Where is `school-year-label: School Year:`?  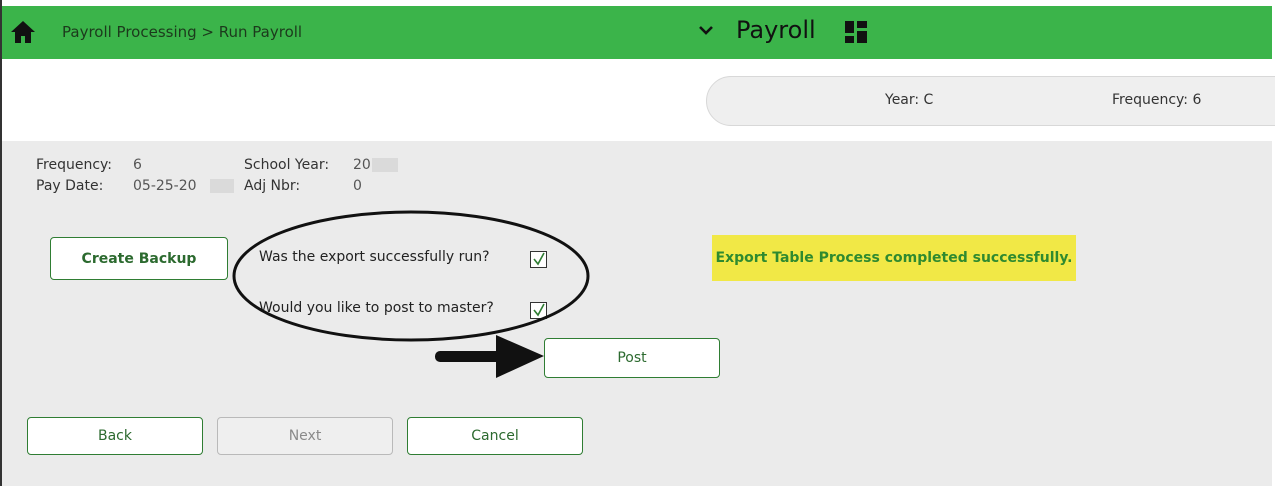 school-year-label: School Year: is located at coordinates (287, 165).